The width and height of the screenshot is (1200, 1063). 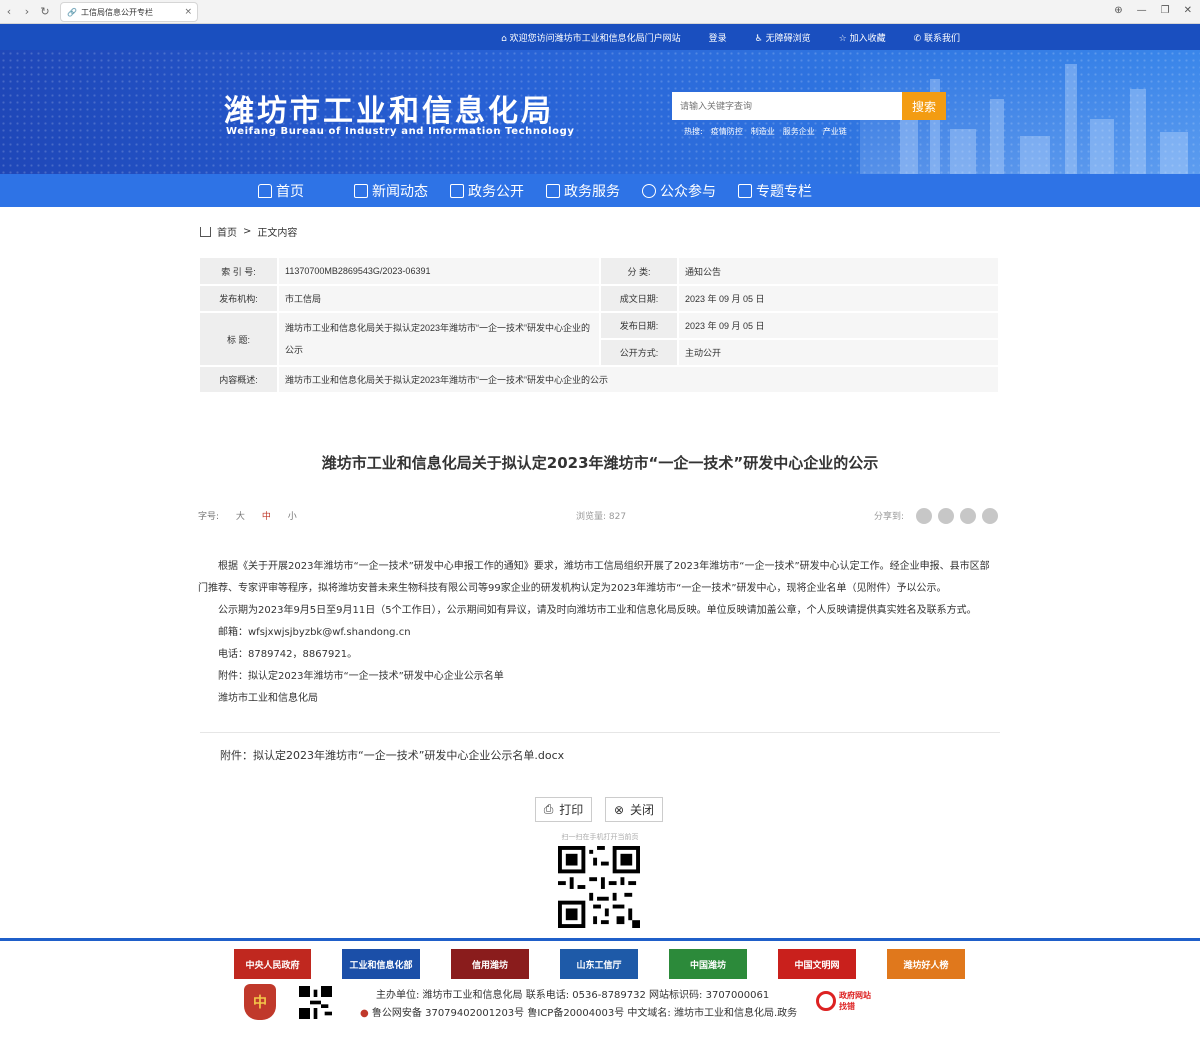 What do you see at coordinates (439, 299) in the screenshot?
I see `org-value: 市工信局` at bounding box center [439, 299].